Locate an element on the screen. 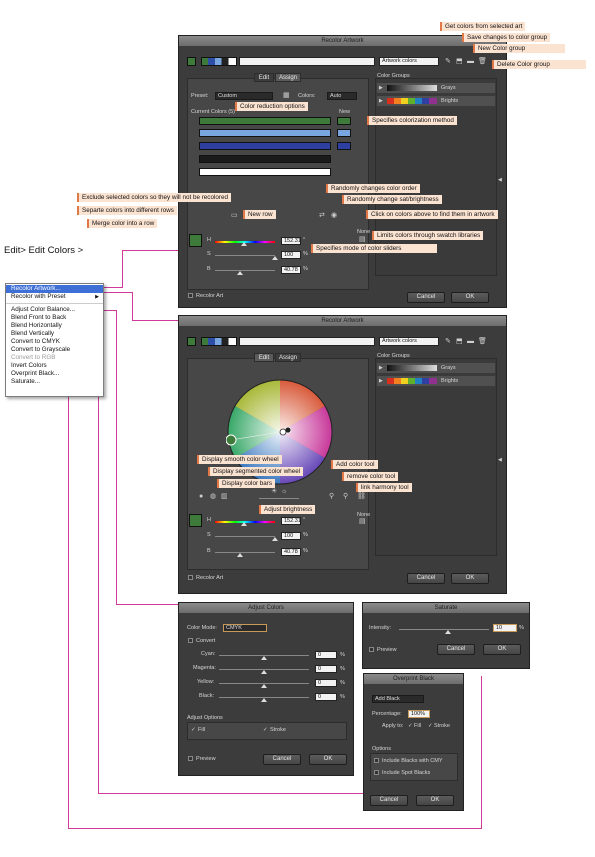 This screenshot has width=595, height=857. remove-color-tool-icon: ⚲ is located at coordinates (345, 497).